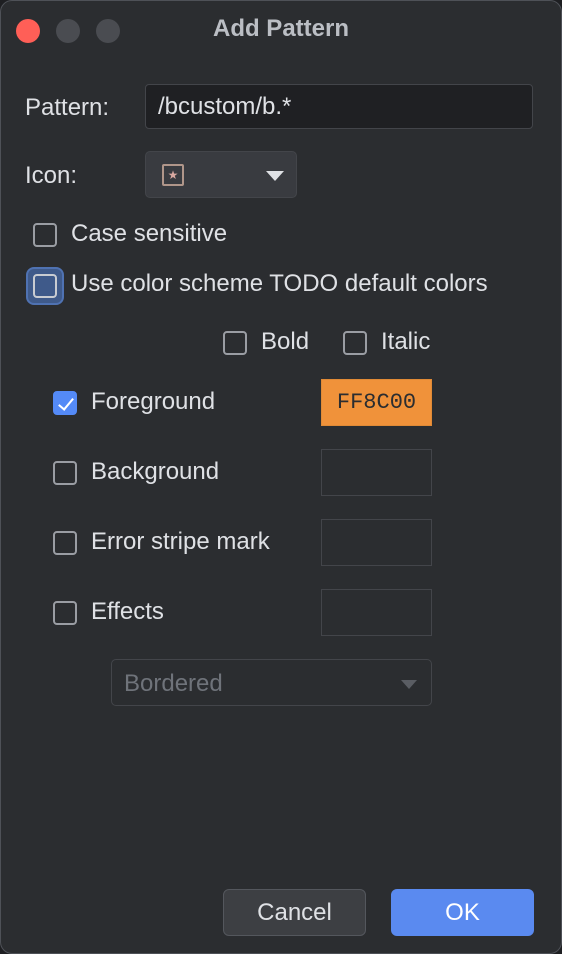 The image size is (562, 954). I want to click on italic-label: Italic, so click(405, 342).